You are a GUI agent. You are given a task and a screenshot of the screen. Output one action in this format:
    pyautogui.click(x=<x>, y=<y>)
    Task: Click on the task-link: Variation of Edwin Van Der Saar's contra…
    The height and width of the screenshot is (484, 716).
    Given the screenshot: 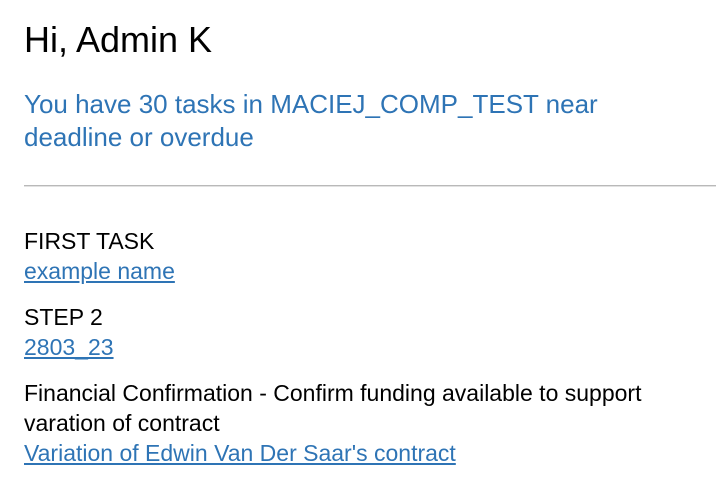 What is the action you would take?
    pyautogui.click(x=240, y=453)
    